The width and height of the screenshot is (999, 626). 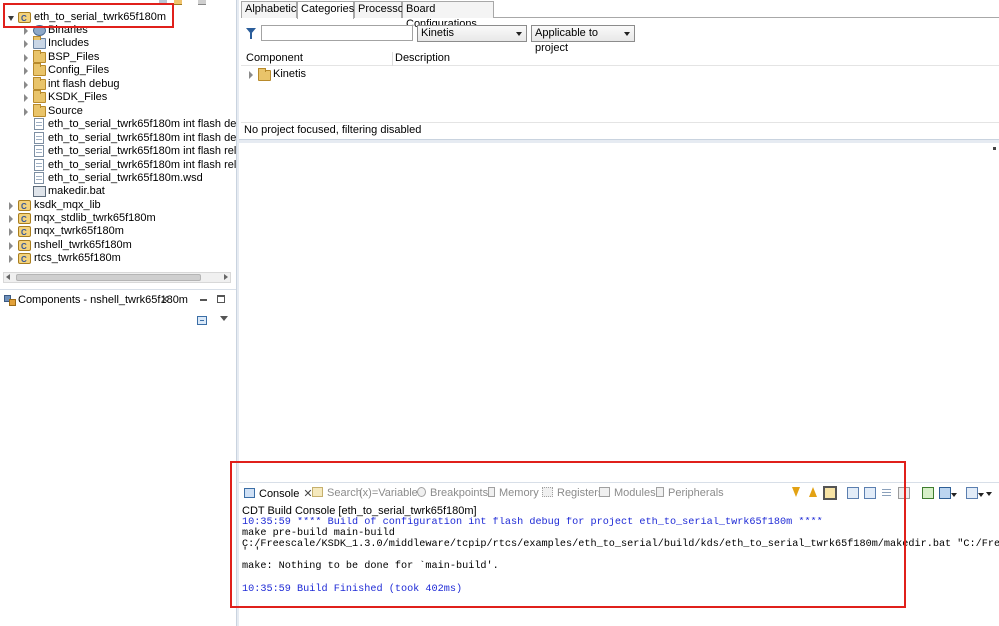 What do you see at coordinates (115, 43) in the screenshot?
I see `tree-item-includes: Includes` at bounding box center [115, 43].